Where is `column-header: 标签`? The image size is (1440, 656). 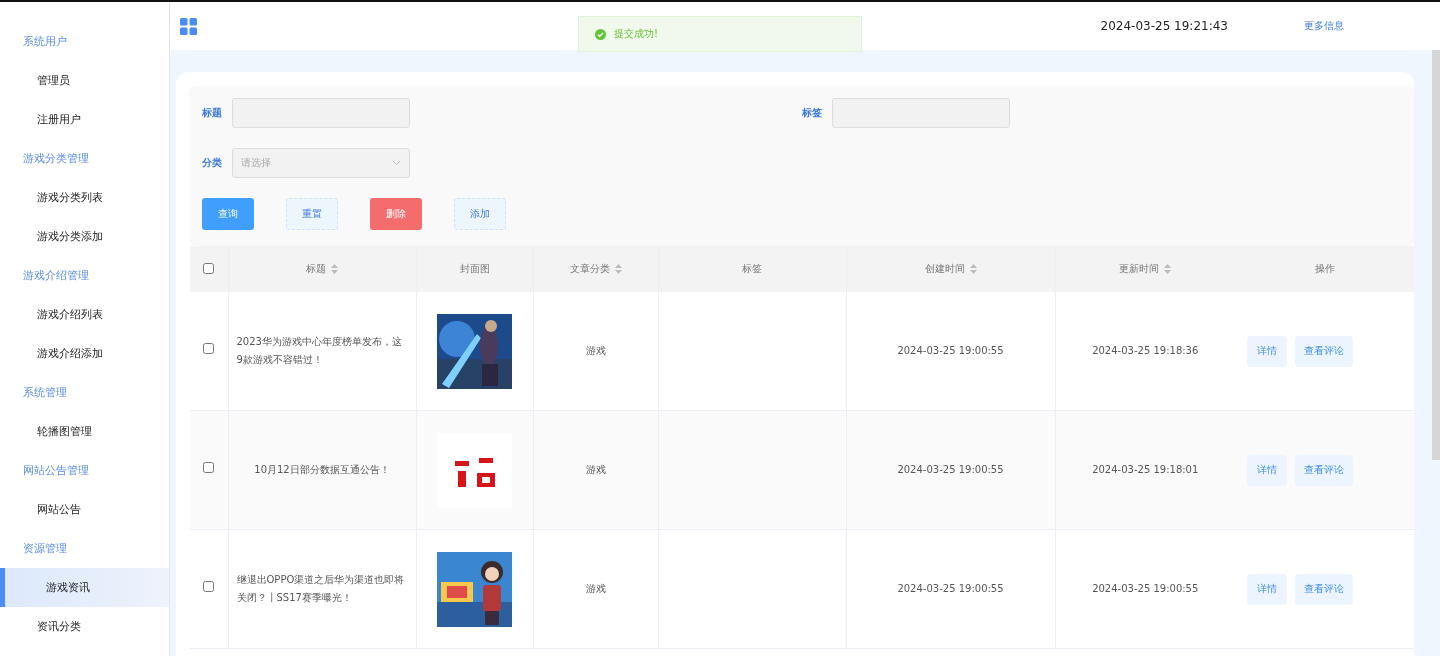 column-header: 标签 is located at coordinates (752, 268).